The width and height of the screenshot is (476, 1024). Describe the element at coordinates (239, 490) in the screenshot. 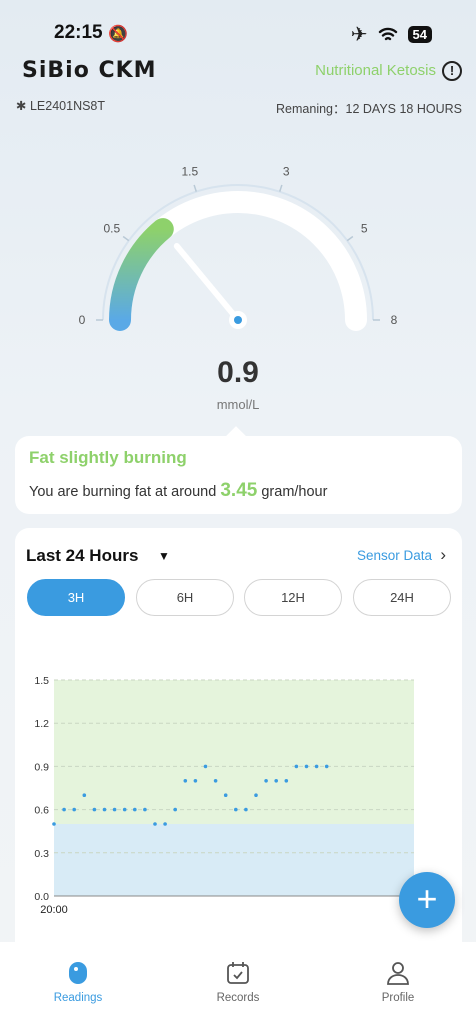

I see `fat-burn-rate: 3.45` at that location.